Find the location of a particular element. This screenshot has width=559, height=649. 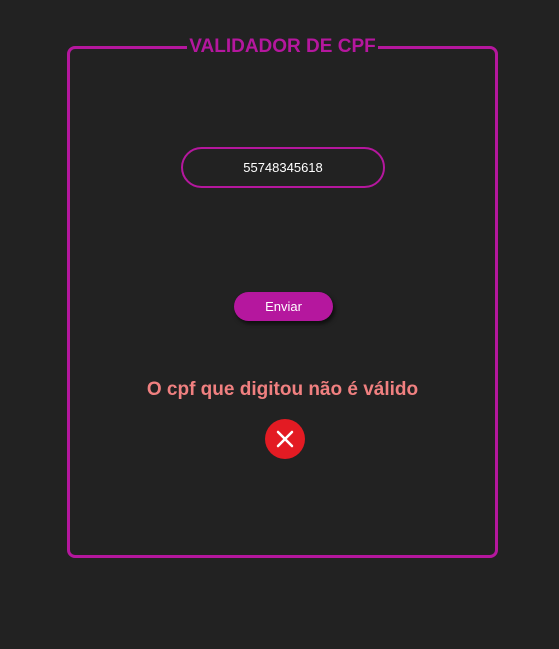

card-title-wrapper: VALIDADOR DE CPF is located at coordinates (282, 47).